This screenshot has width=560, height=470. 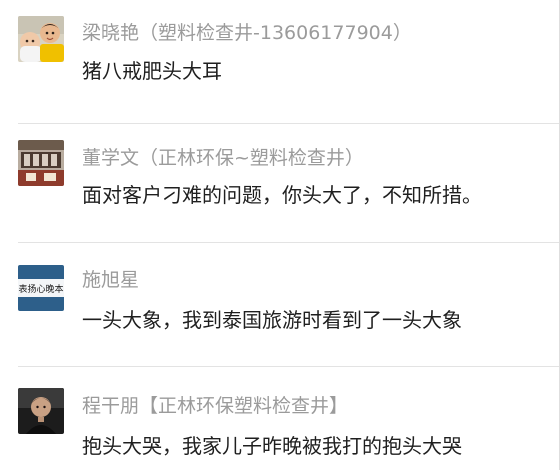 I want to click on man-portrait-icon, so click(x=41, y=411).